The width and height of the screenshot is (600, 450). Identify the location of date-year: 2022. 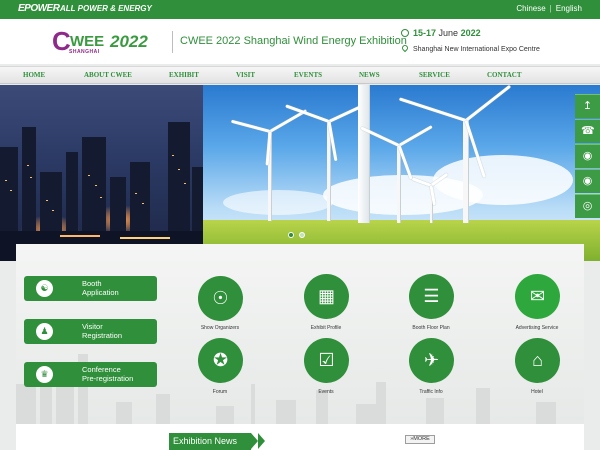
(470, 33).